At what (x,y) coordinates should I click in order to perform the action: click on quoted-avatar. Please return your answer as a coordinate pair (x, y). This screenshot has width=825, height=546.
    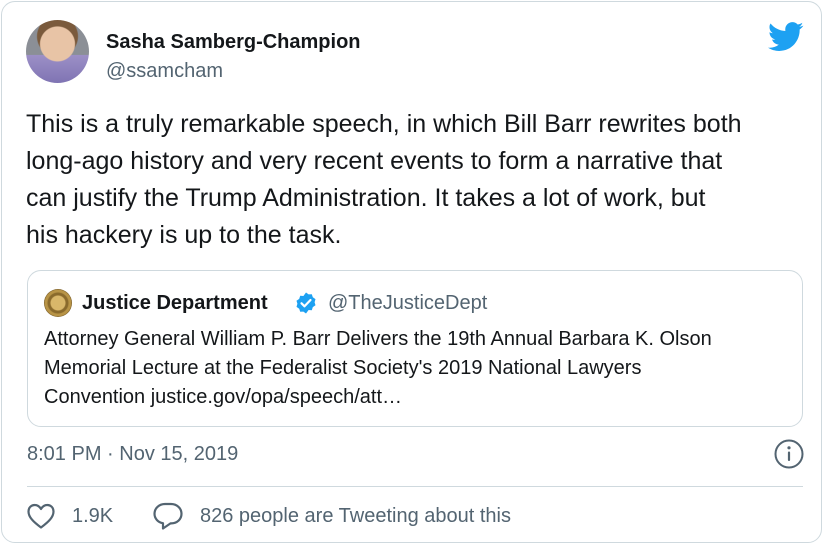
    Looking at the image, I should click on (58, 303).